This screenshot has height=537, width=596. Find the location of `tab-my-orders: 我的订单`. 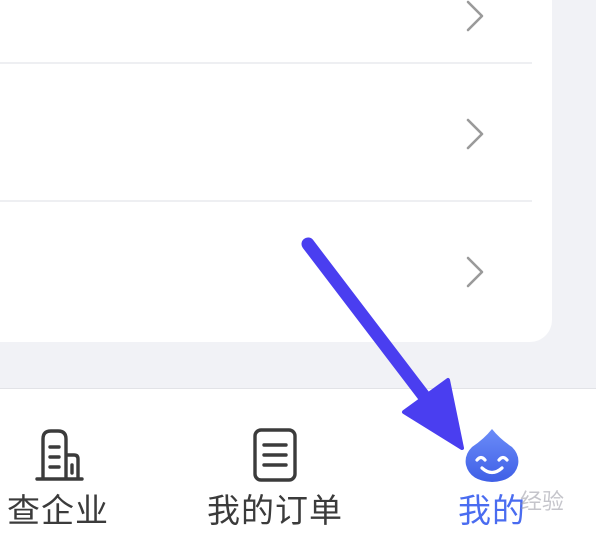

tab-my-orders: 我的订单 is located at coordinates (275, 463).